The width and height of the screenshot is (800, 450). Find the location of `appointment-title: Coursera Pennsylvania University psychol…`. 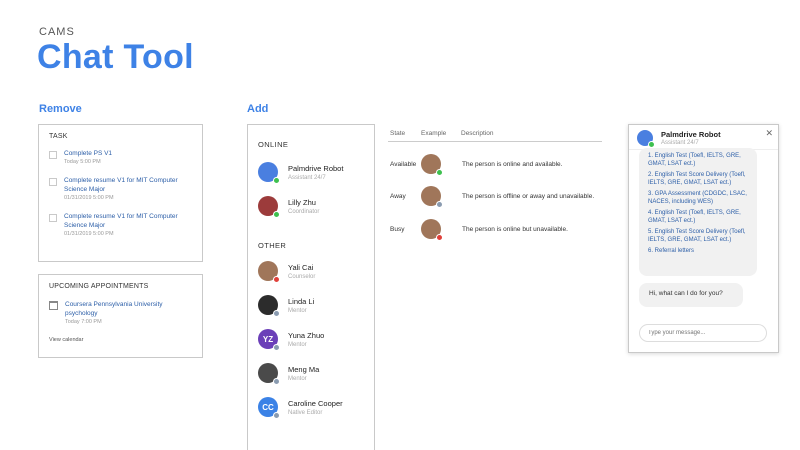

appointment-title: Coursera Pennsylvania University psychol… is located at coordinates (128, 309).